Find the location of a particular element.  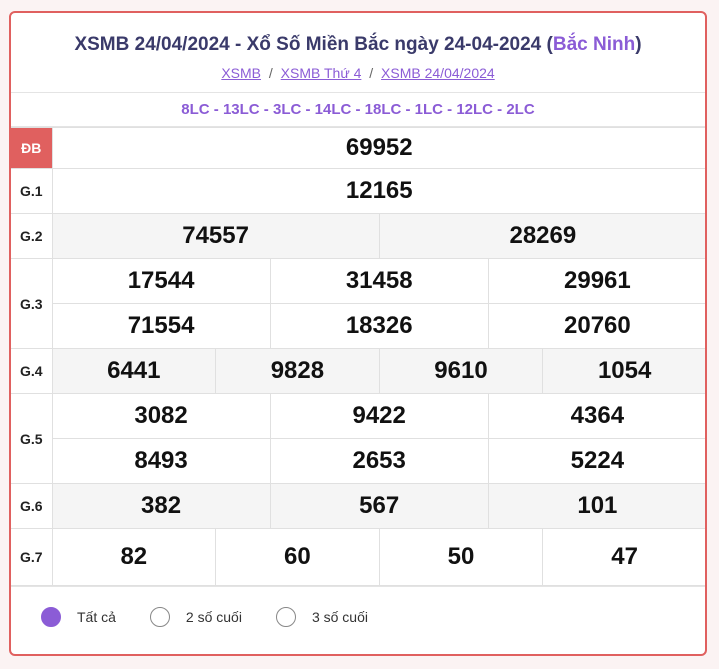

prize-row-g3: G.3 17544 31458 29961 is located at coordinates (358, 303).